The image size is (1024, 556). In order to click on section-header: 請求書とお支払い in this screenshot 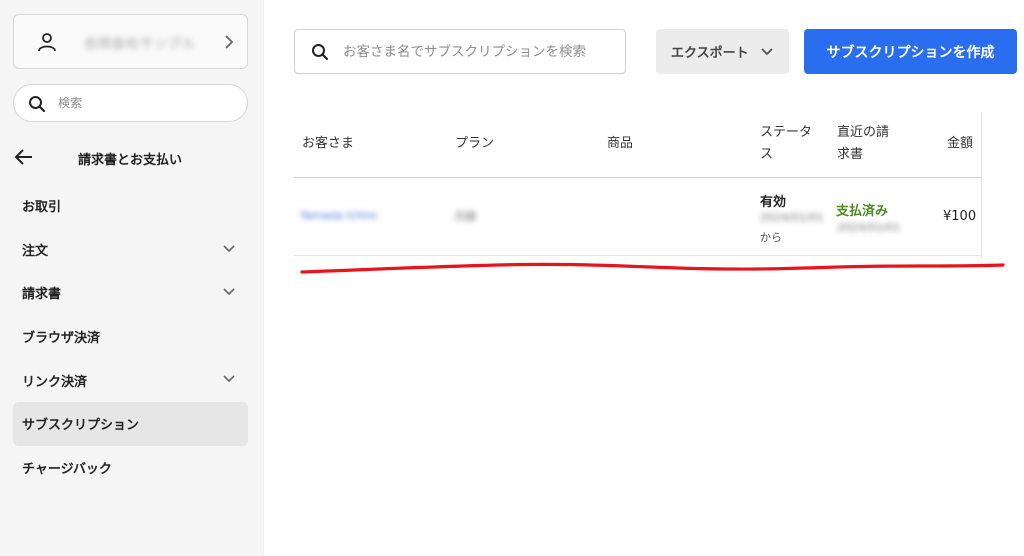, I will do `click(129, 157)`.